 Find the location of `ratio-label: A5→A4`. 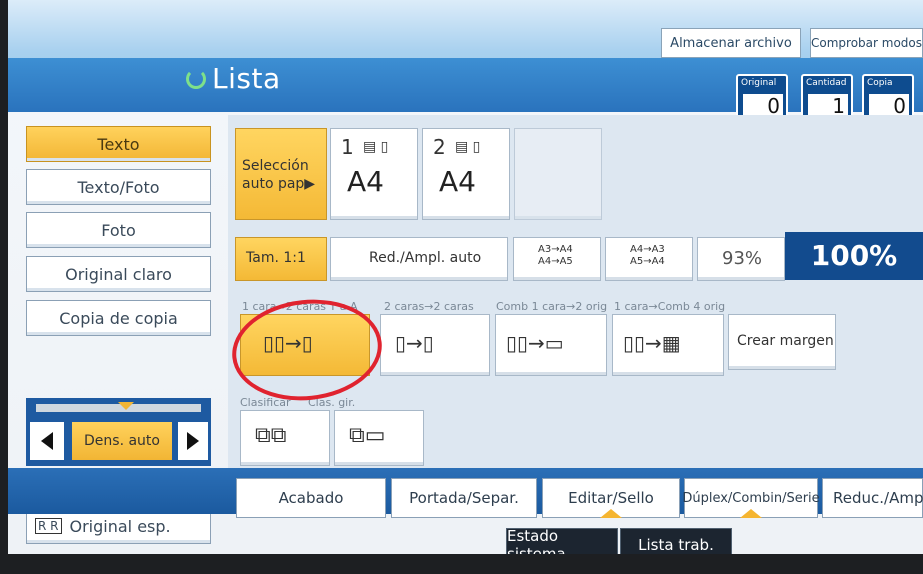

ratio-label: A5→A4 is located at coordinates (647, 261).